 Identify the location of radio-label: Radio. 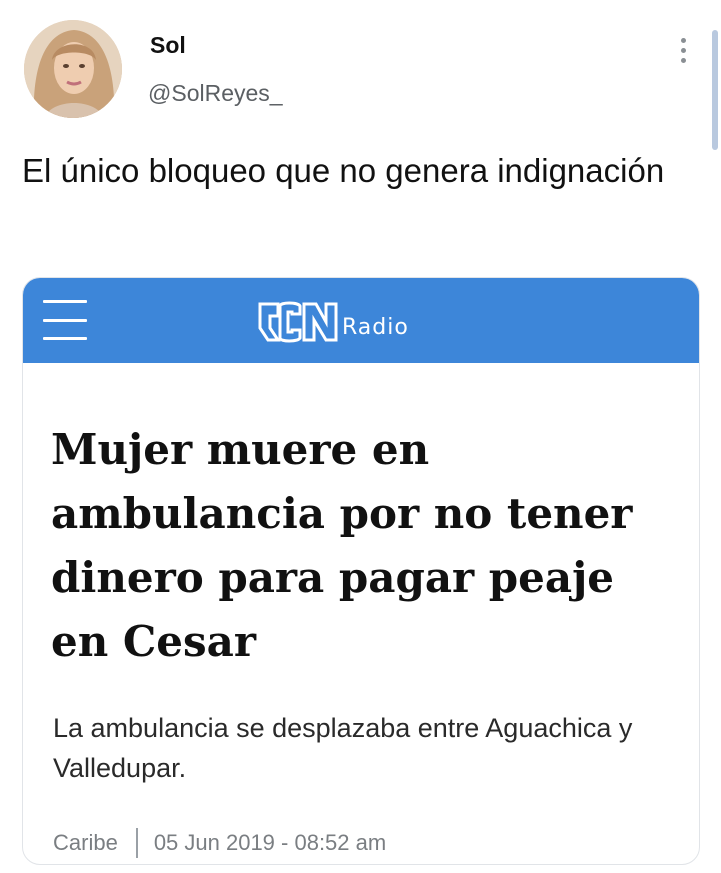
(375, 327).